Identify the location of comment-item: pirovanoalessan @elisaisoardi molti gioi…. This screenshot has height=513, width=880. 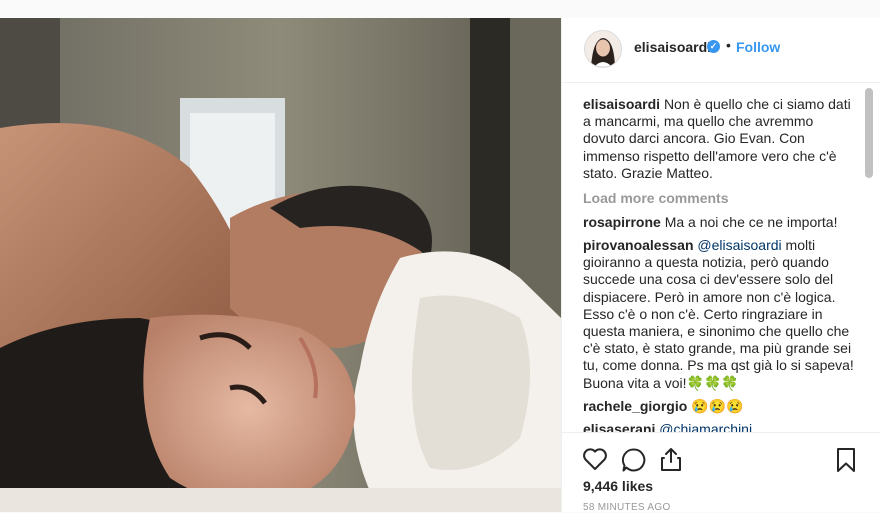
(719, 314).